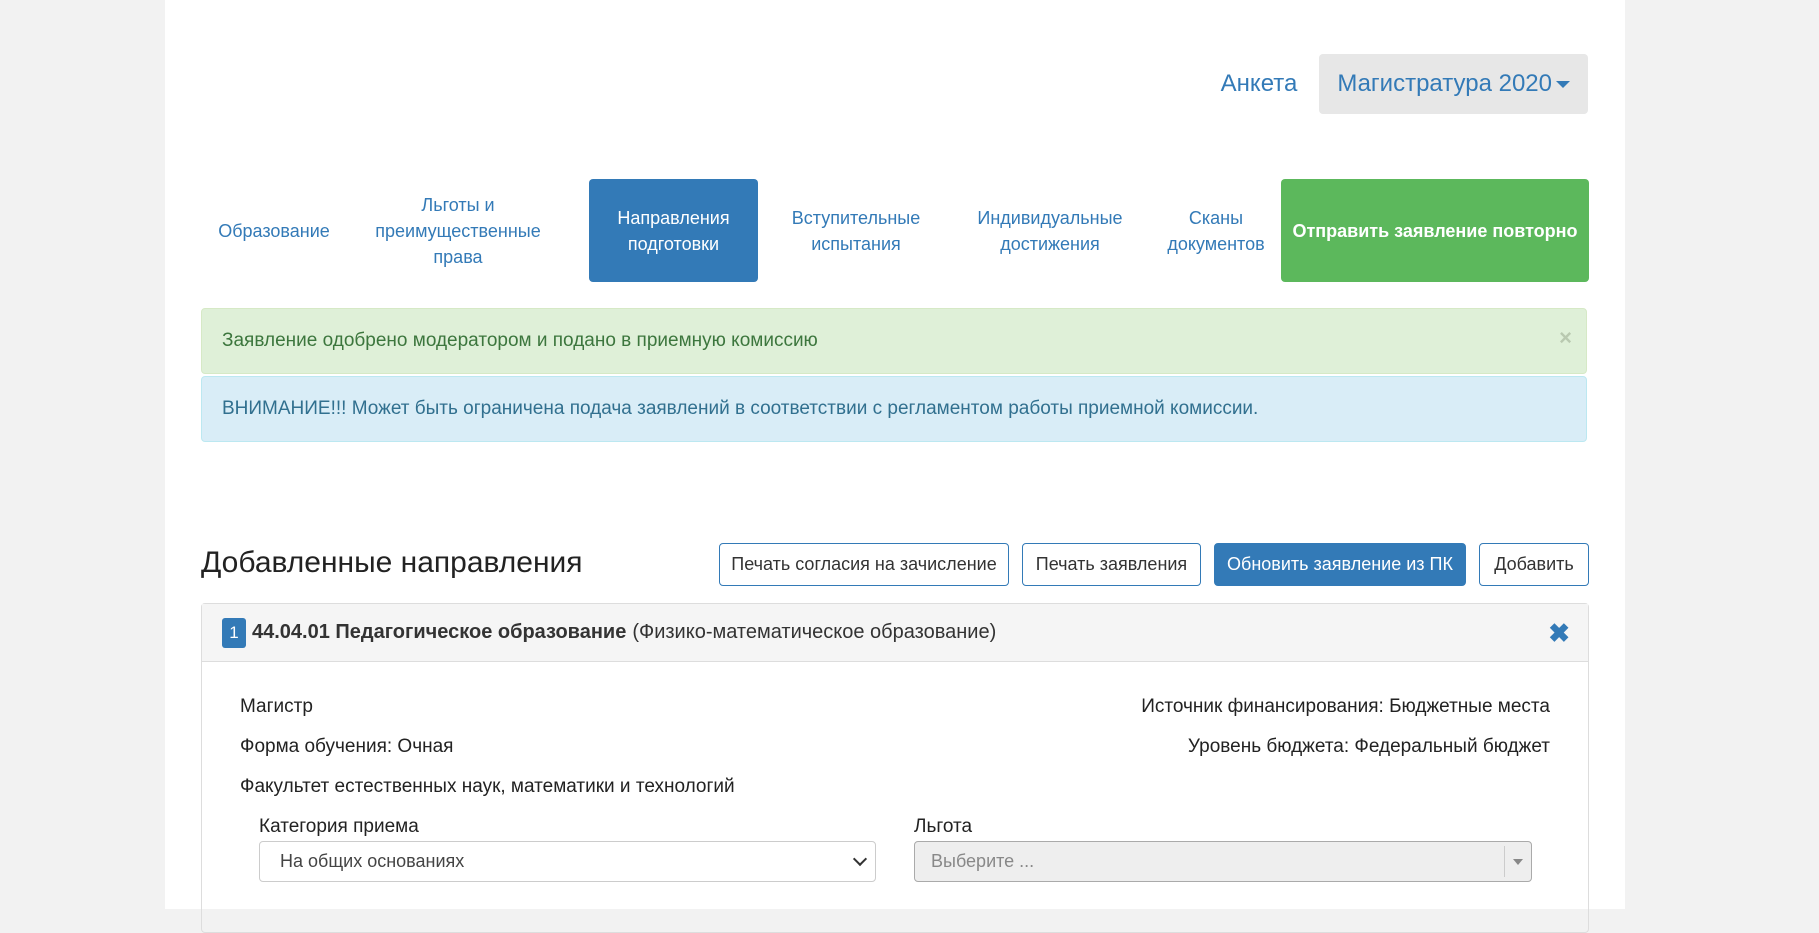 Image resolution: width=1819 pixels, height=933 pixels. What do you see at coordinates (1563, 84) in the screenshot?
I see `caret-down-icon` at bounding box center [1563, 84].